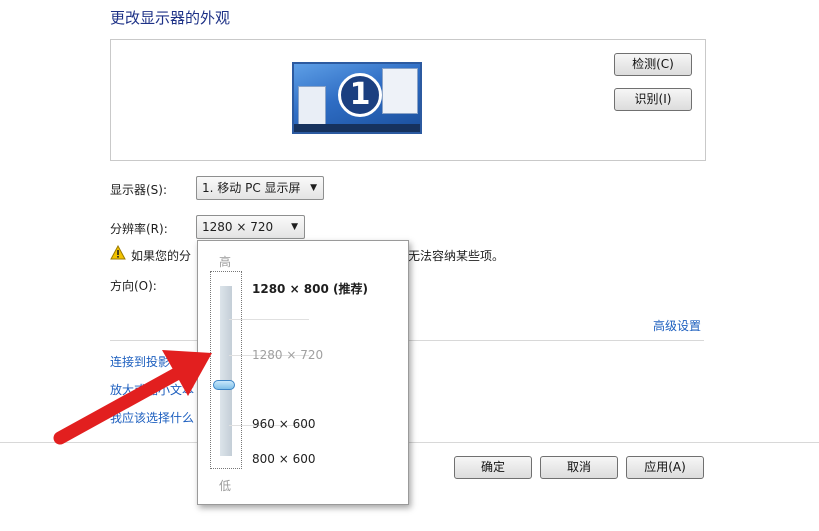  What do you see at coordinates (161, 256) in the screenshot?
I see `warning-text-left: 如果您的分` at bounding box center [161, 256].